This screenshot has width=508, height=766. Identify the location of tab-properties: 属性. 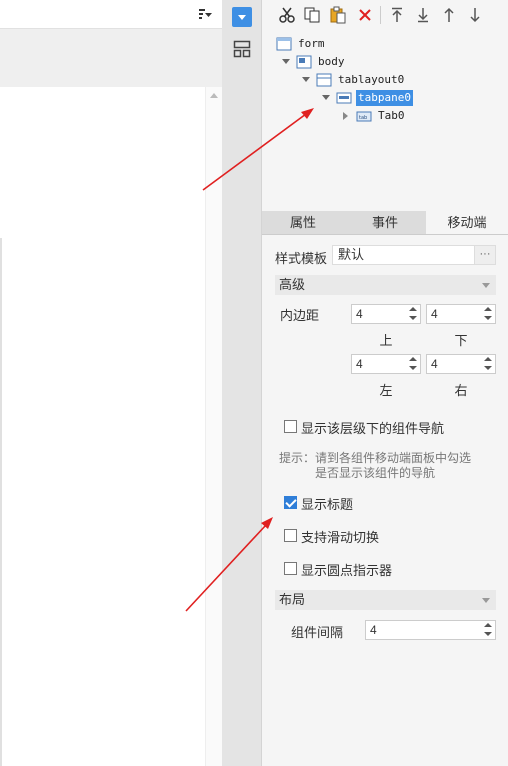
(303, 222).